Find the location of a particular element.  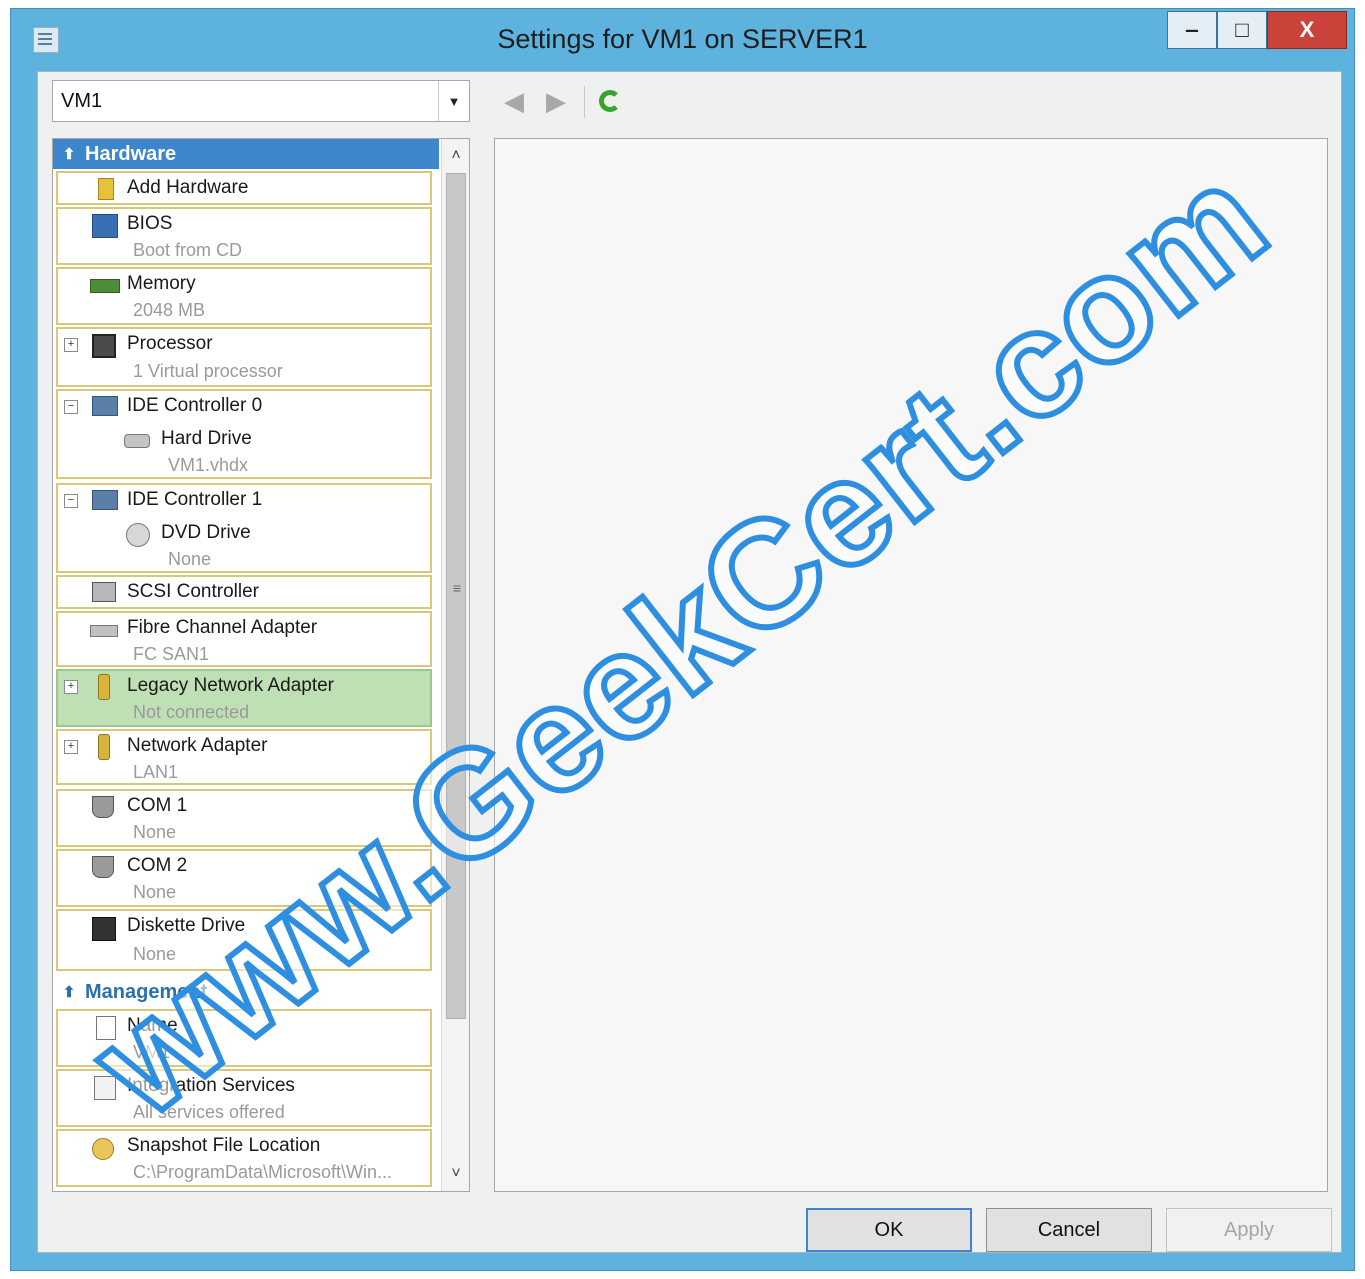

management-section-header: ⬆ Management is located at coordinates (246, 992).